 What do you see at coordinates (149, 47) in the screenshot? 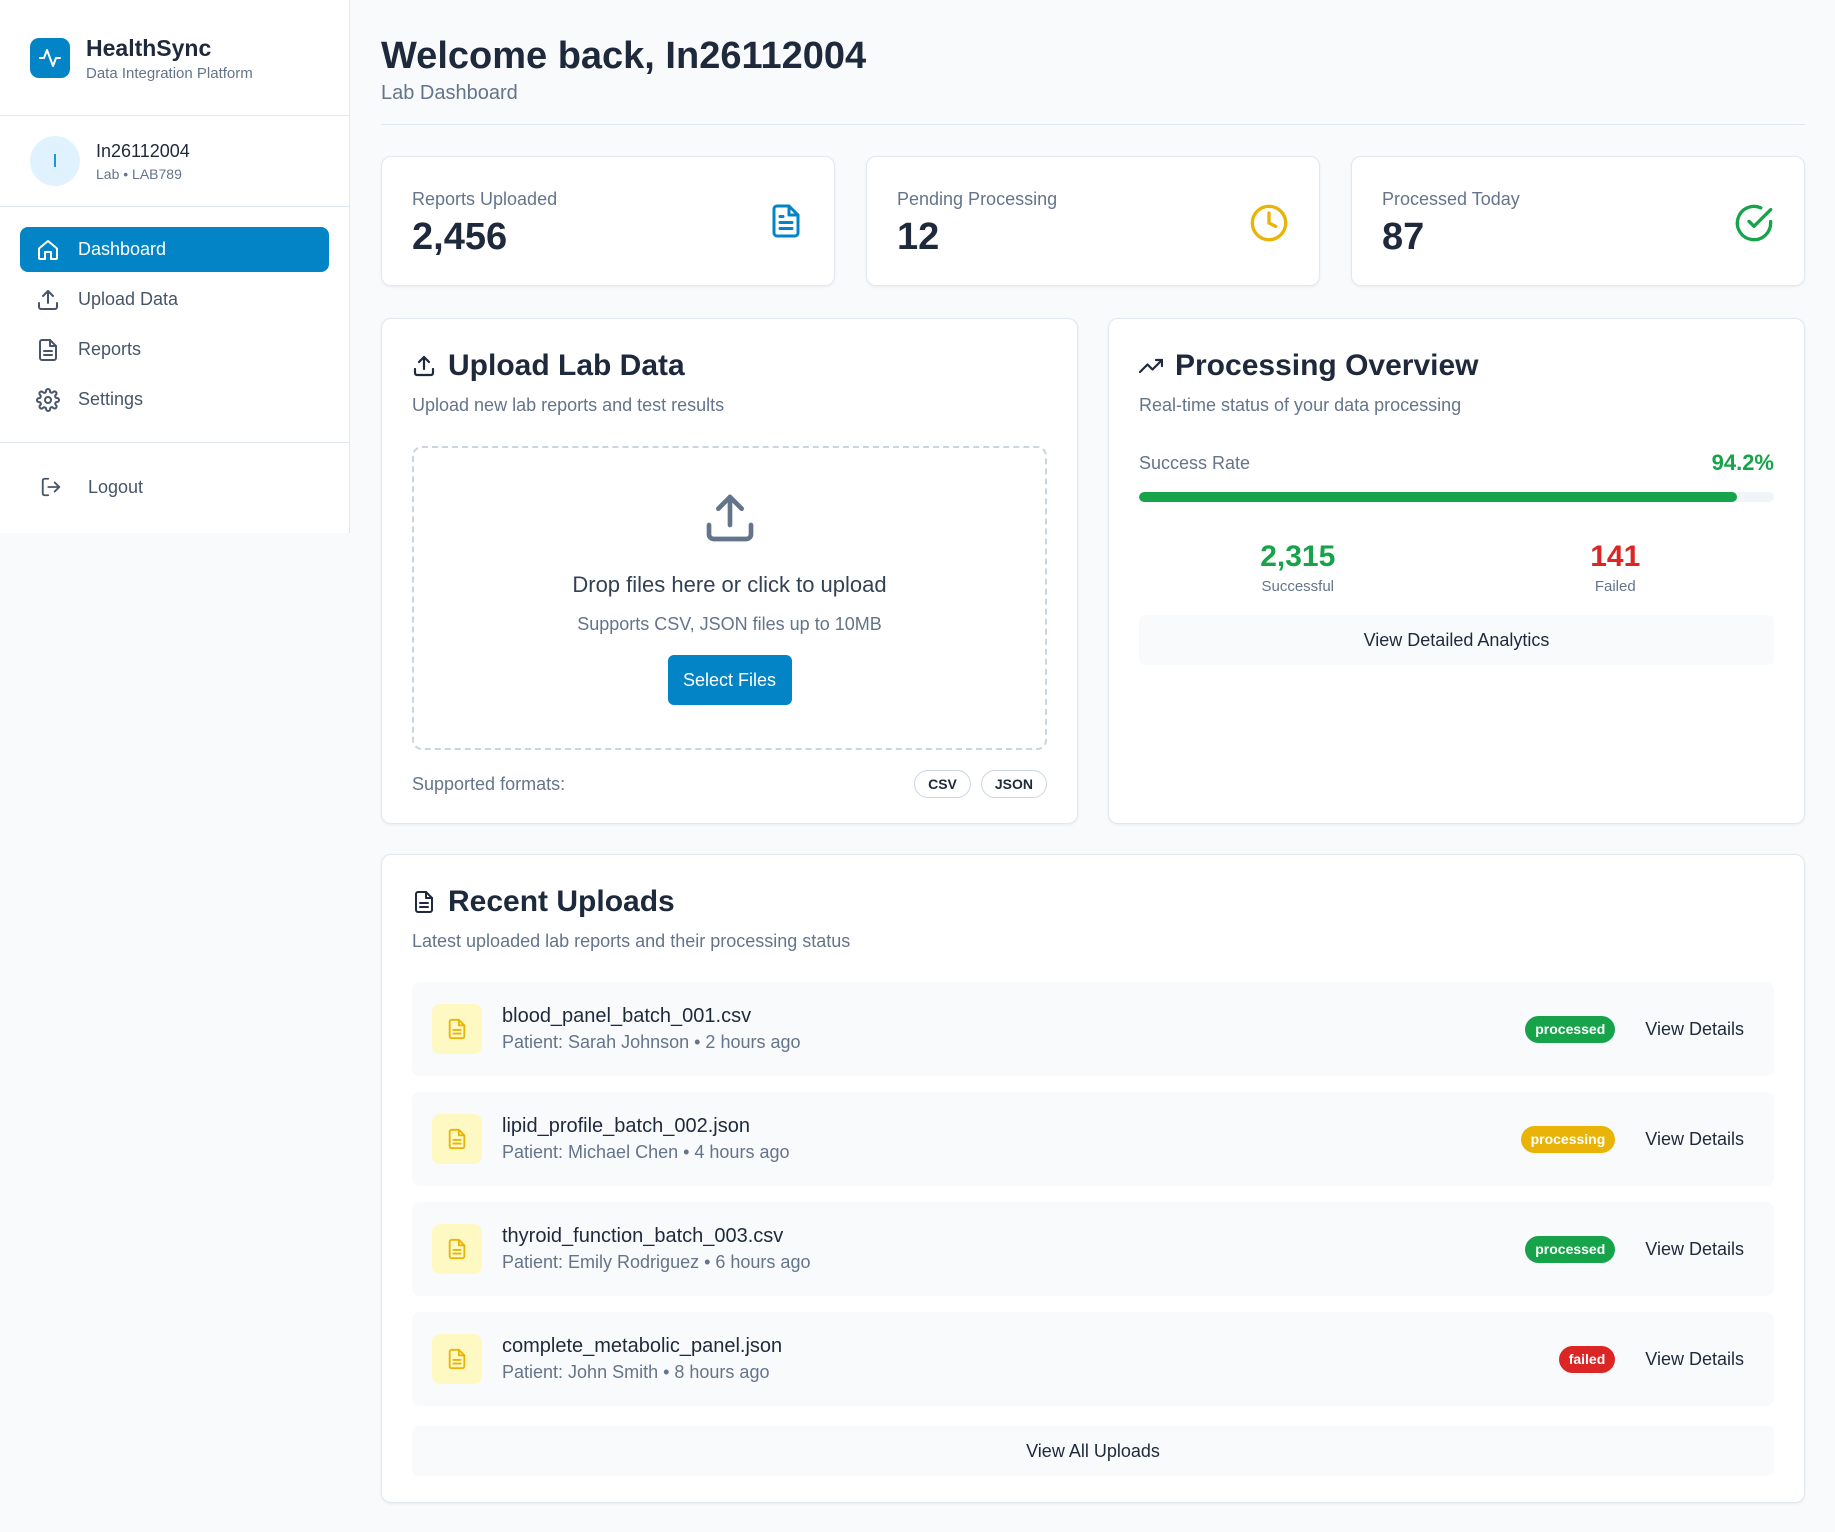
I see `brand-name: HealthSync` at bounding box center [149, 47].